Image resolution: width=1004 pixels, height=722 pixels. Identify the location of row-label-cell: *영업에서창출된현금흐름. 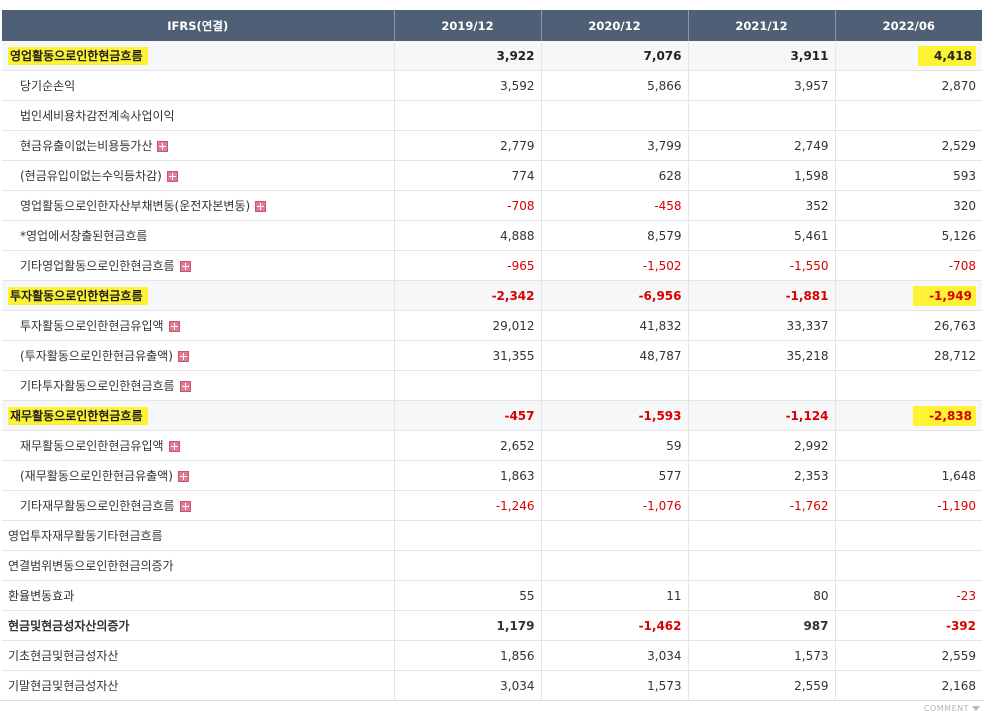
(198, 235).